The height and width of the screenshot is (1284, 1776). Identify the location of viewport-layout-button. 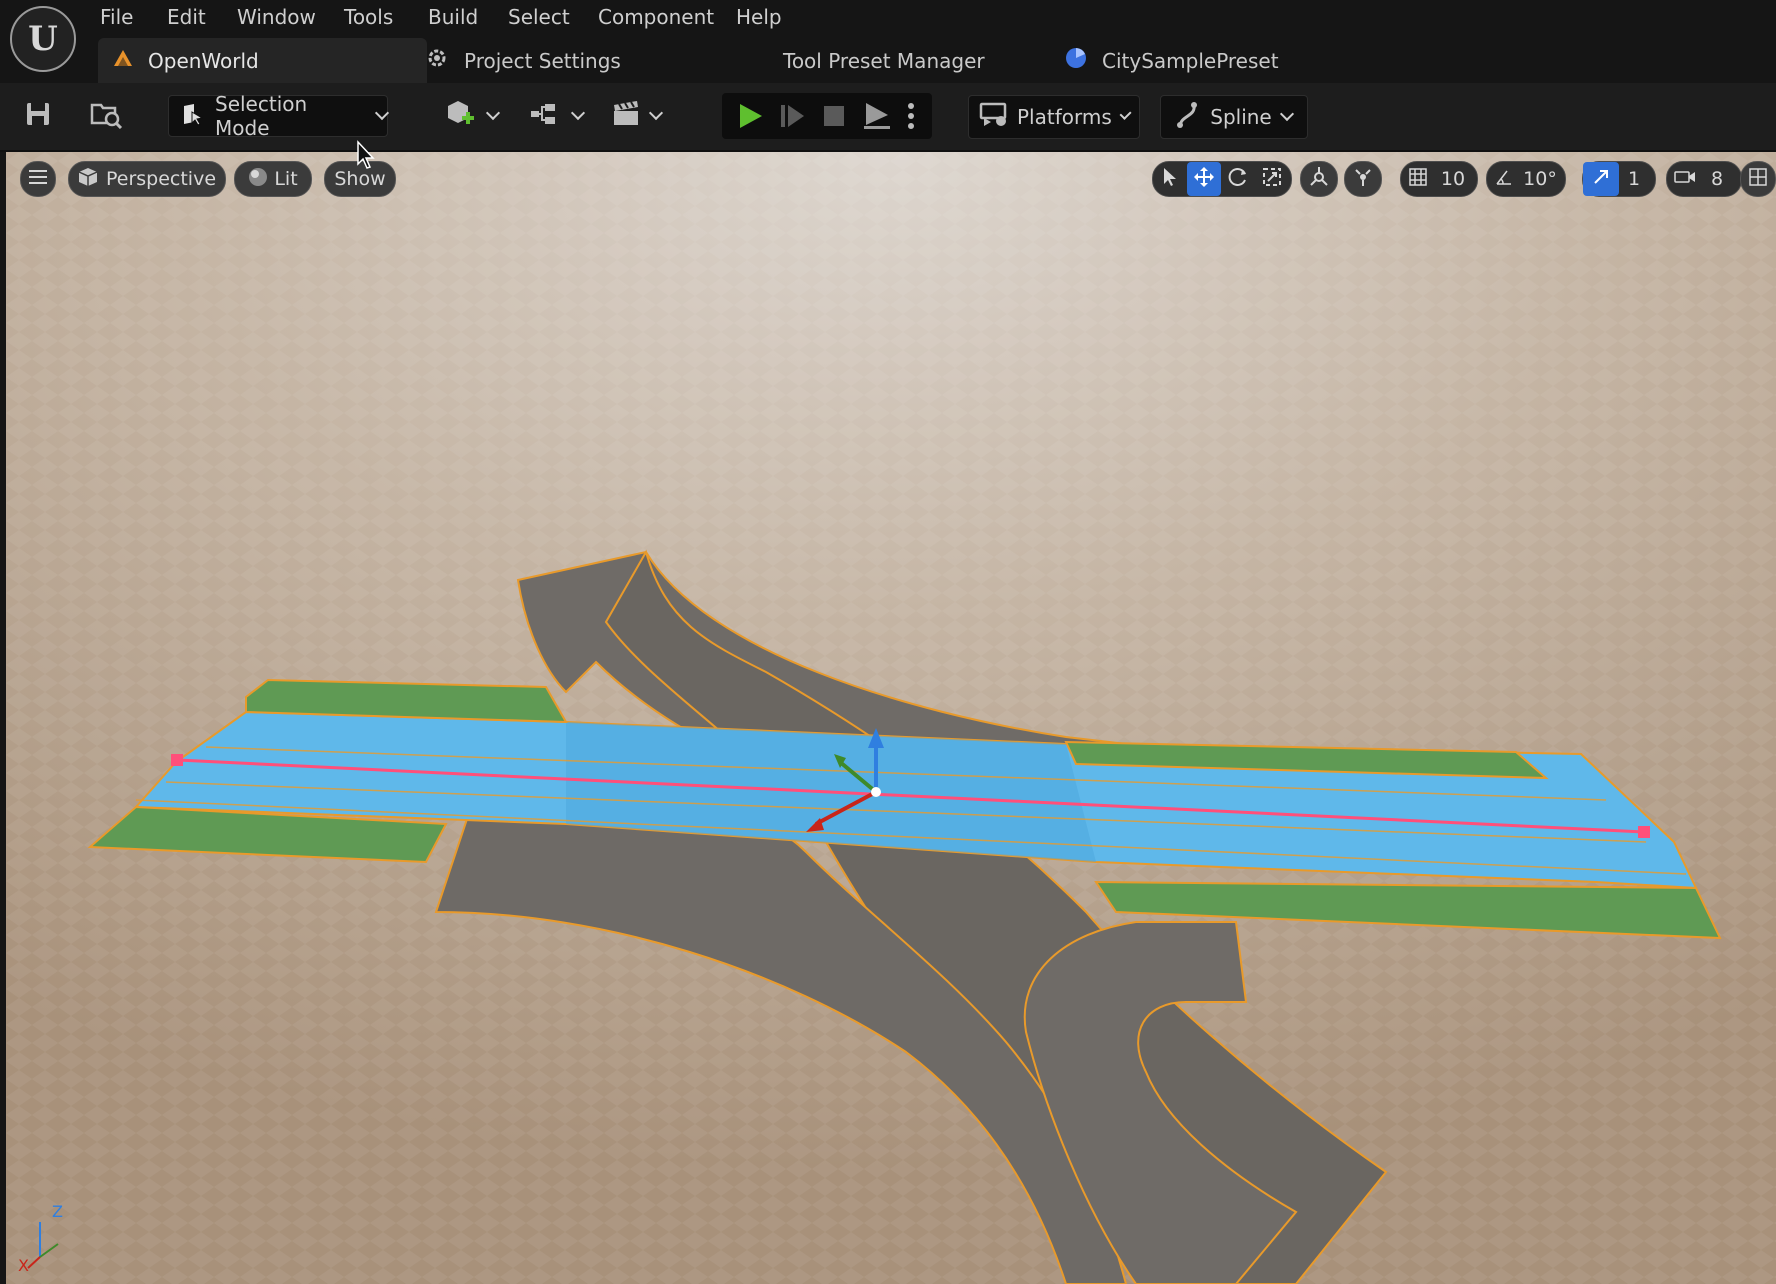
(1758, 179).